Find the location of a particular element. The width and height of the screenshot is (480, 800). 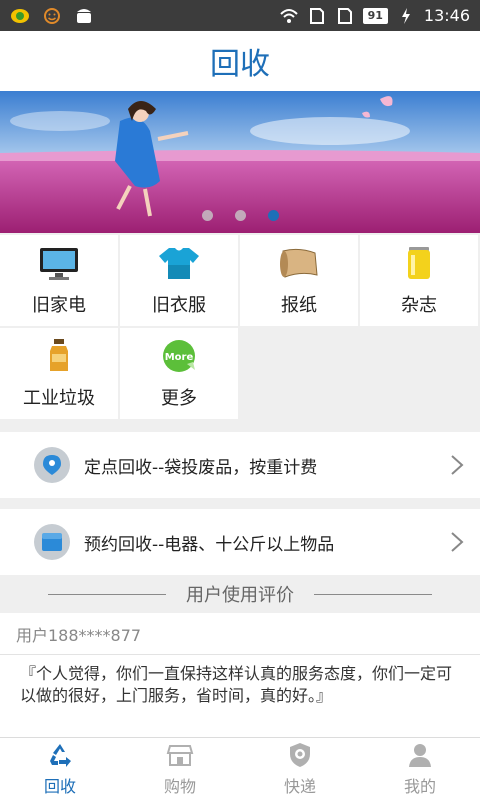

tab-profile: 我的 is located at coordinates (420, 769).